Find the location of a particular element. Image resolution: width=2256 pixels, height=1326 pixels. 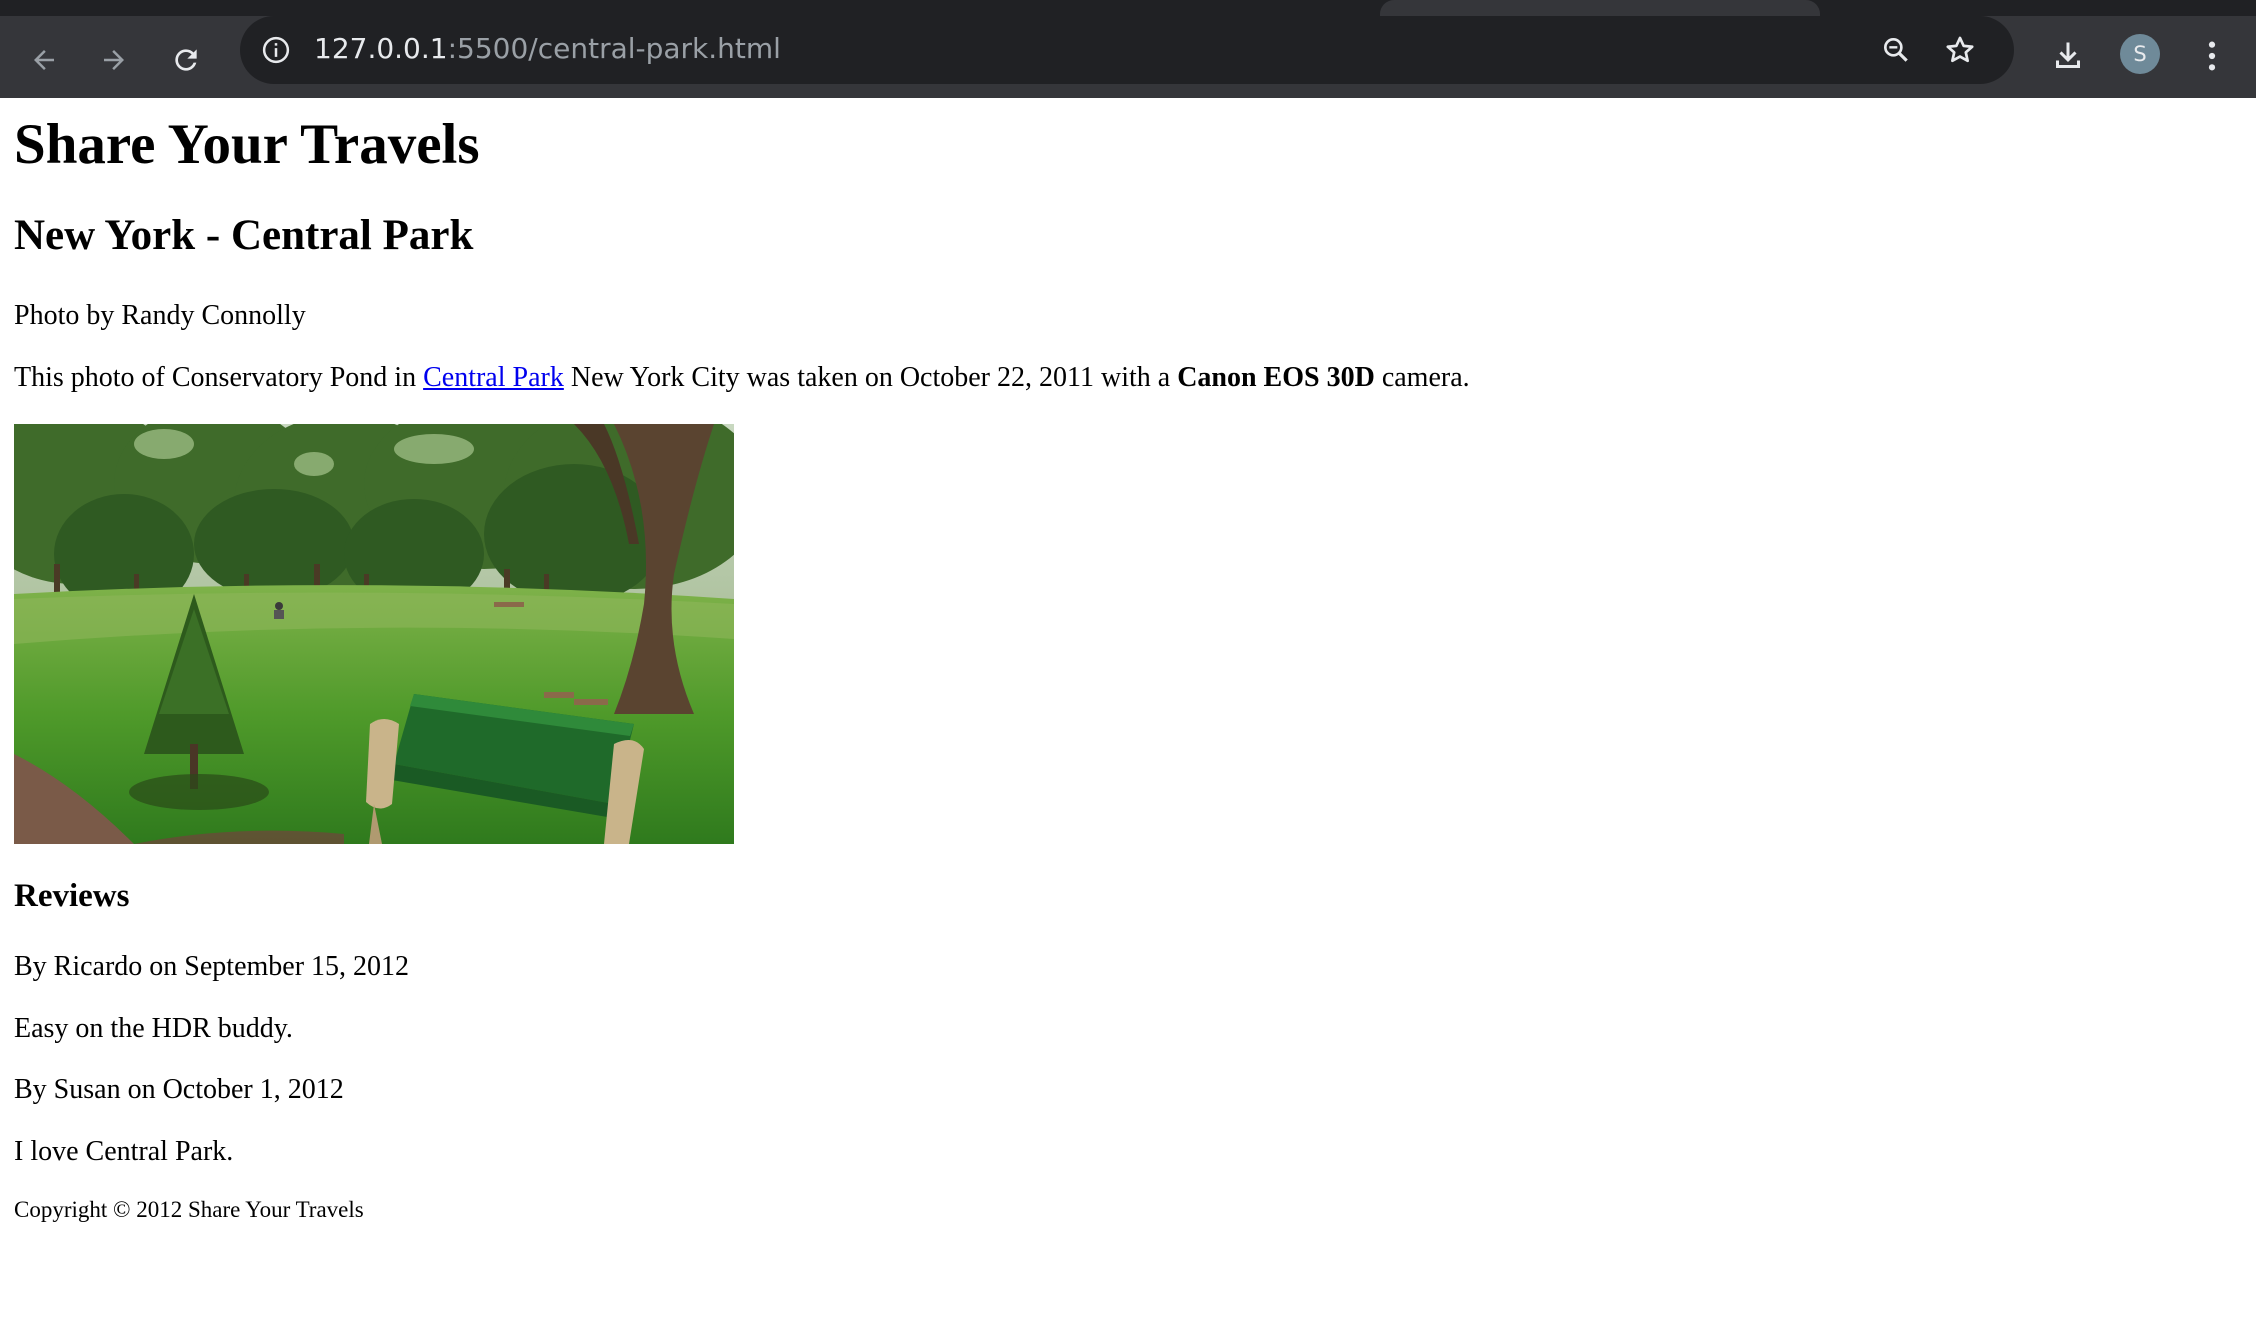

tab-strip-edge is located at coordinates (1600, 8).